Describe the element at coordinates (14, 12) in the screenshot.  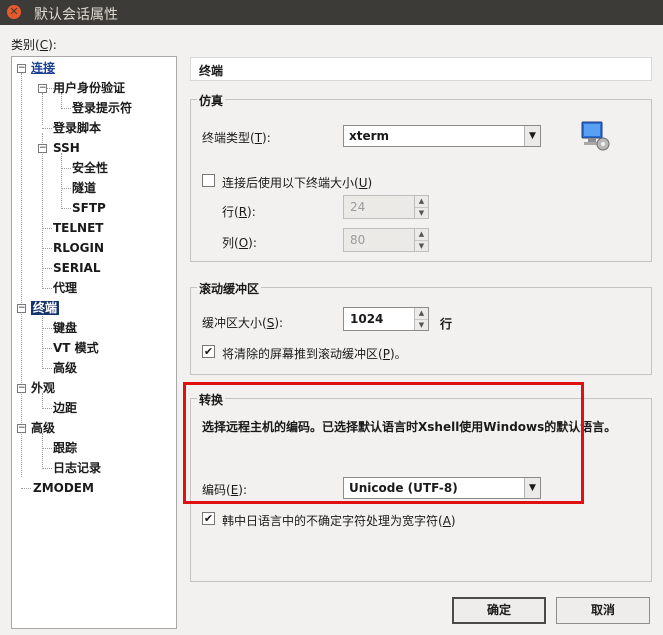
I see `close-icon: ✕` at that location.